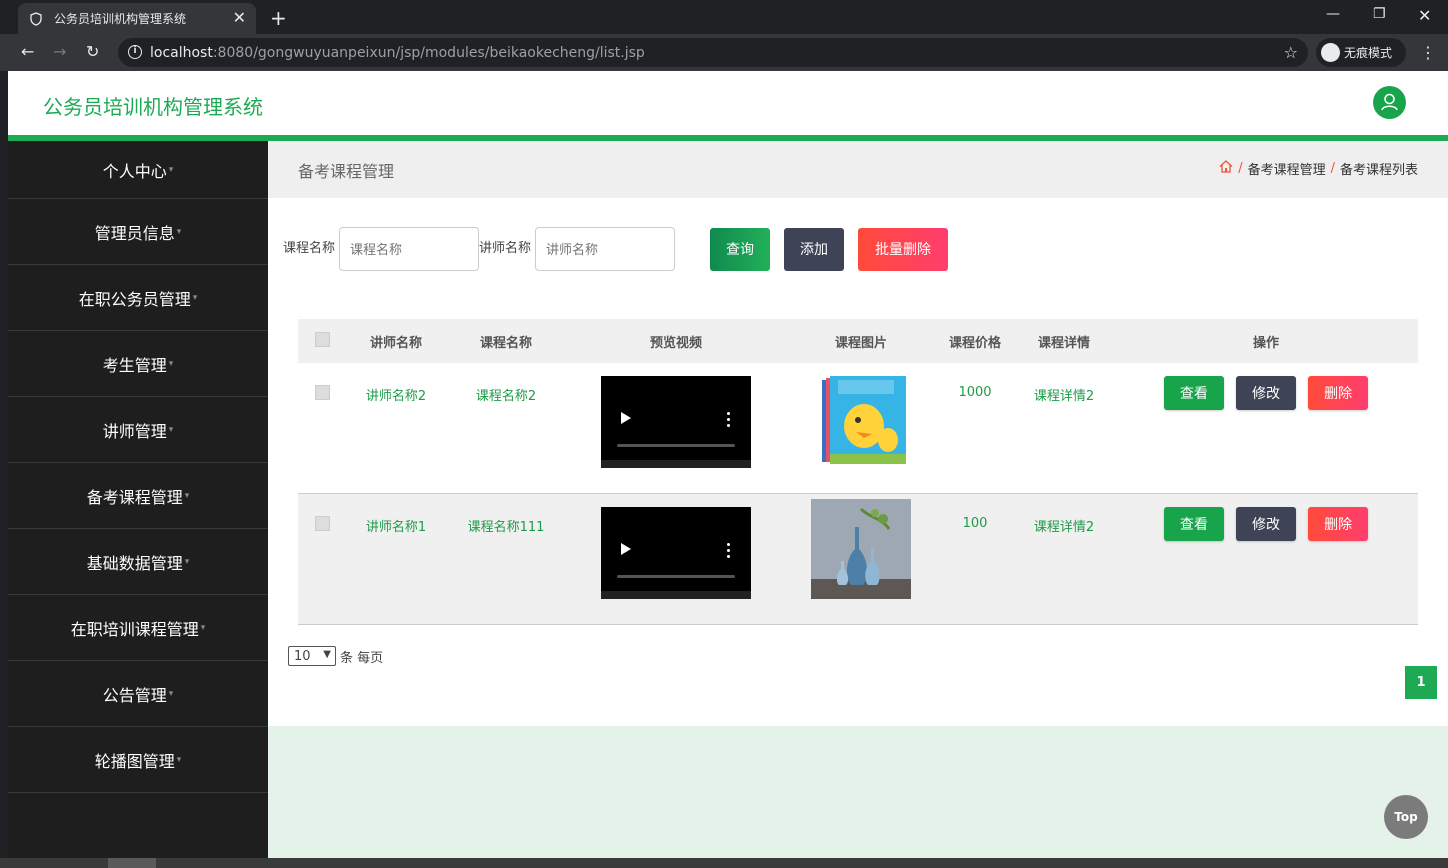 This screenshot has width=1448, height=868. Describe the element at coordinates (138, 760) in the screenshot. I see `sidebar-item-carousel: 轮播图管理 ▾` at that location.